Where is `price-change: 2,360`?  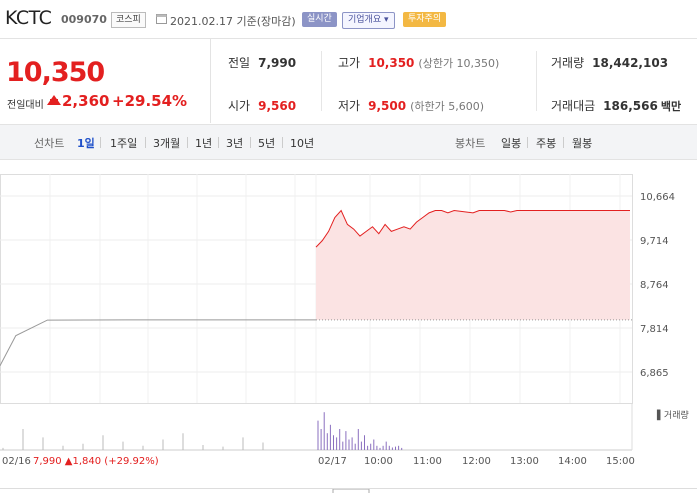 price-change: 2,360 is located at coordinates (86, 101).